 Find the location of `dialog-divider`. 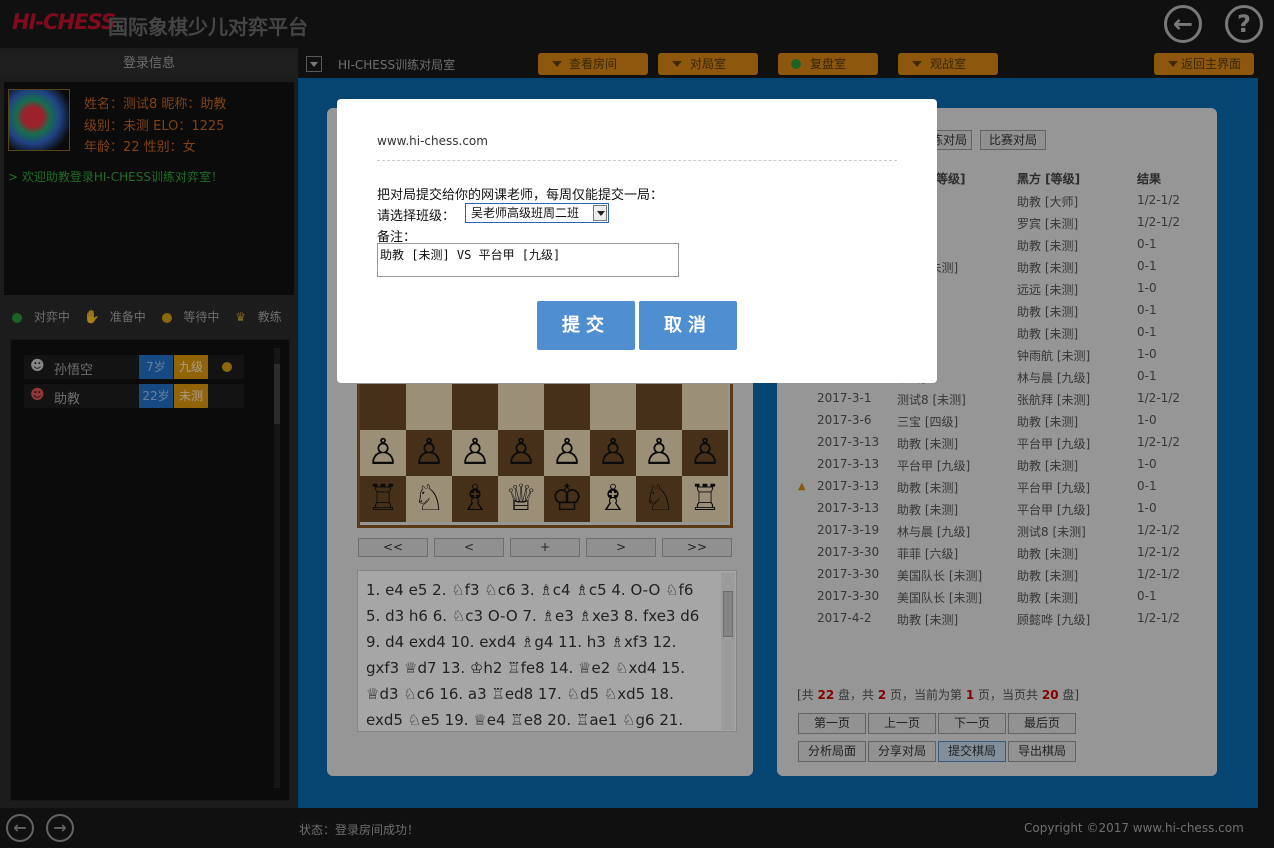

dialog-divider is located at coordinates (637, 160).